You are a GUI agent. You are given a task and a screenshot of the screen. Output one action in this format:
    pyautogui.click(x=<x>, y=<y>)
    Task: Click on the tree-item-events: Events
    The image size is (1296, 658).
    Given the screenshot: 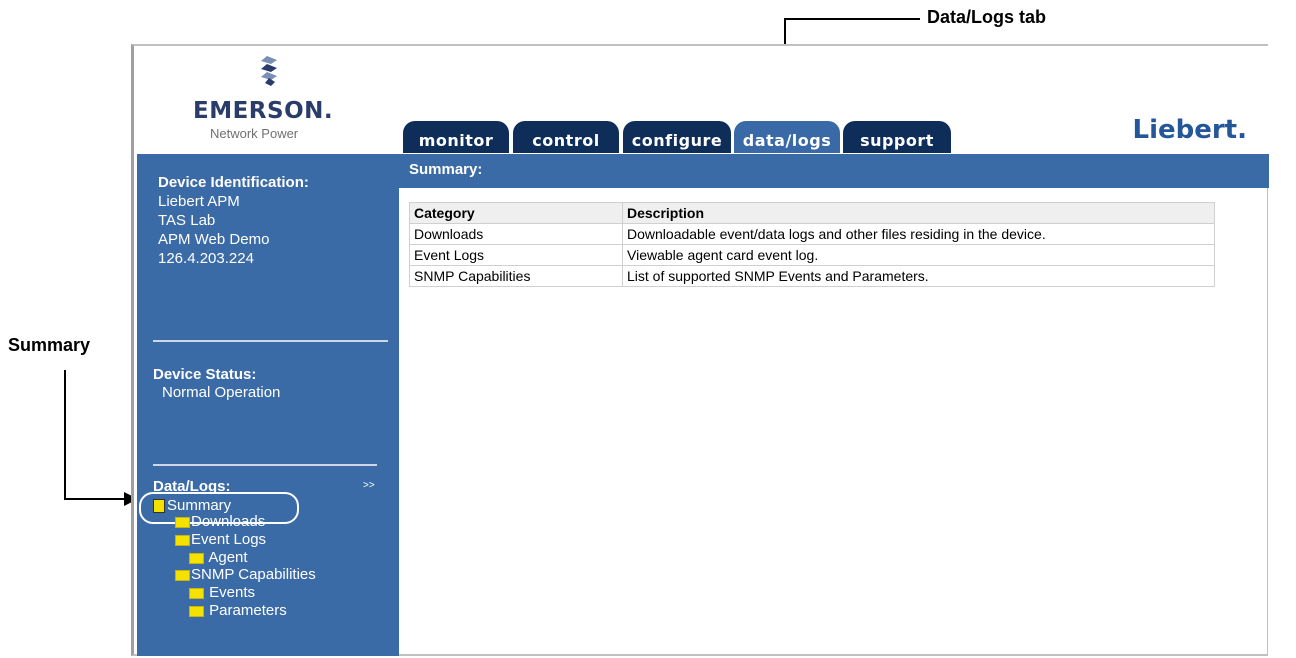 What is the action you would take?
    pyautogui.click(x=222, y=592)
    